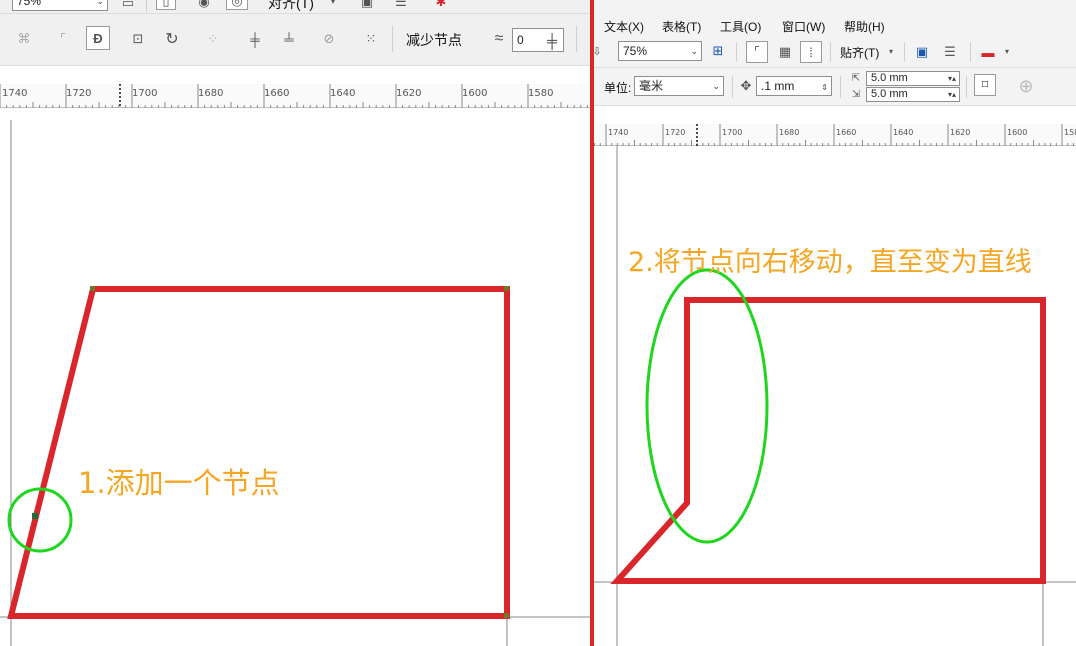 Image resolution: width=1076 pixels, height=646 pixels. What do you see at coordinates (1017, 132) in the screenshot?
I see `ruler-tick-label: 1600` at bounding box center [1017, 132].